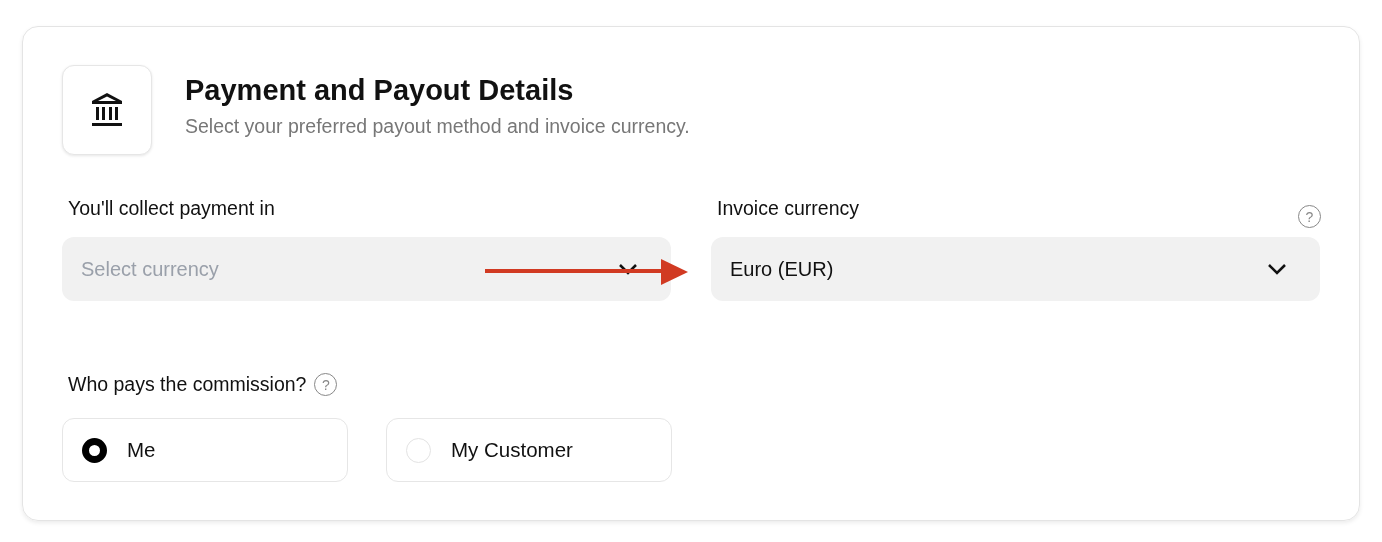  What do you see at coordinates (205, 450) in the screenshot?
I see `radio-option: Me` at bounding box center [205, 450].